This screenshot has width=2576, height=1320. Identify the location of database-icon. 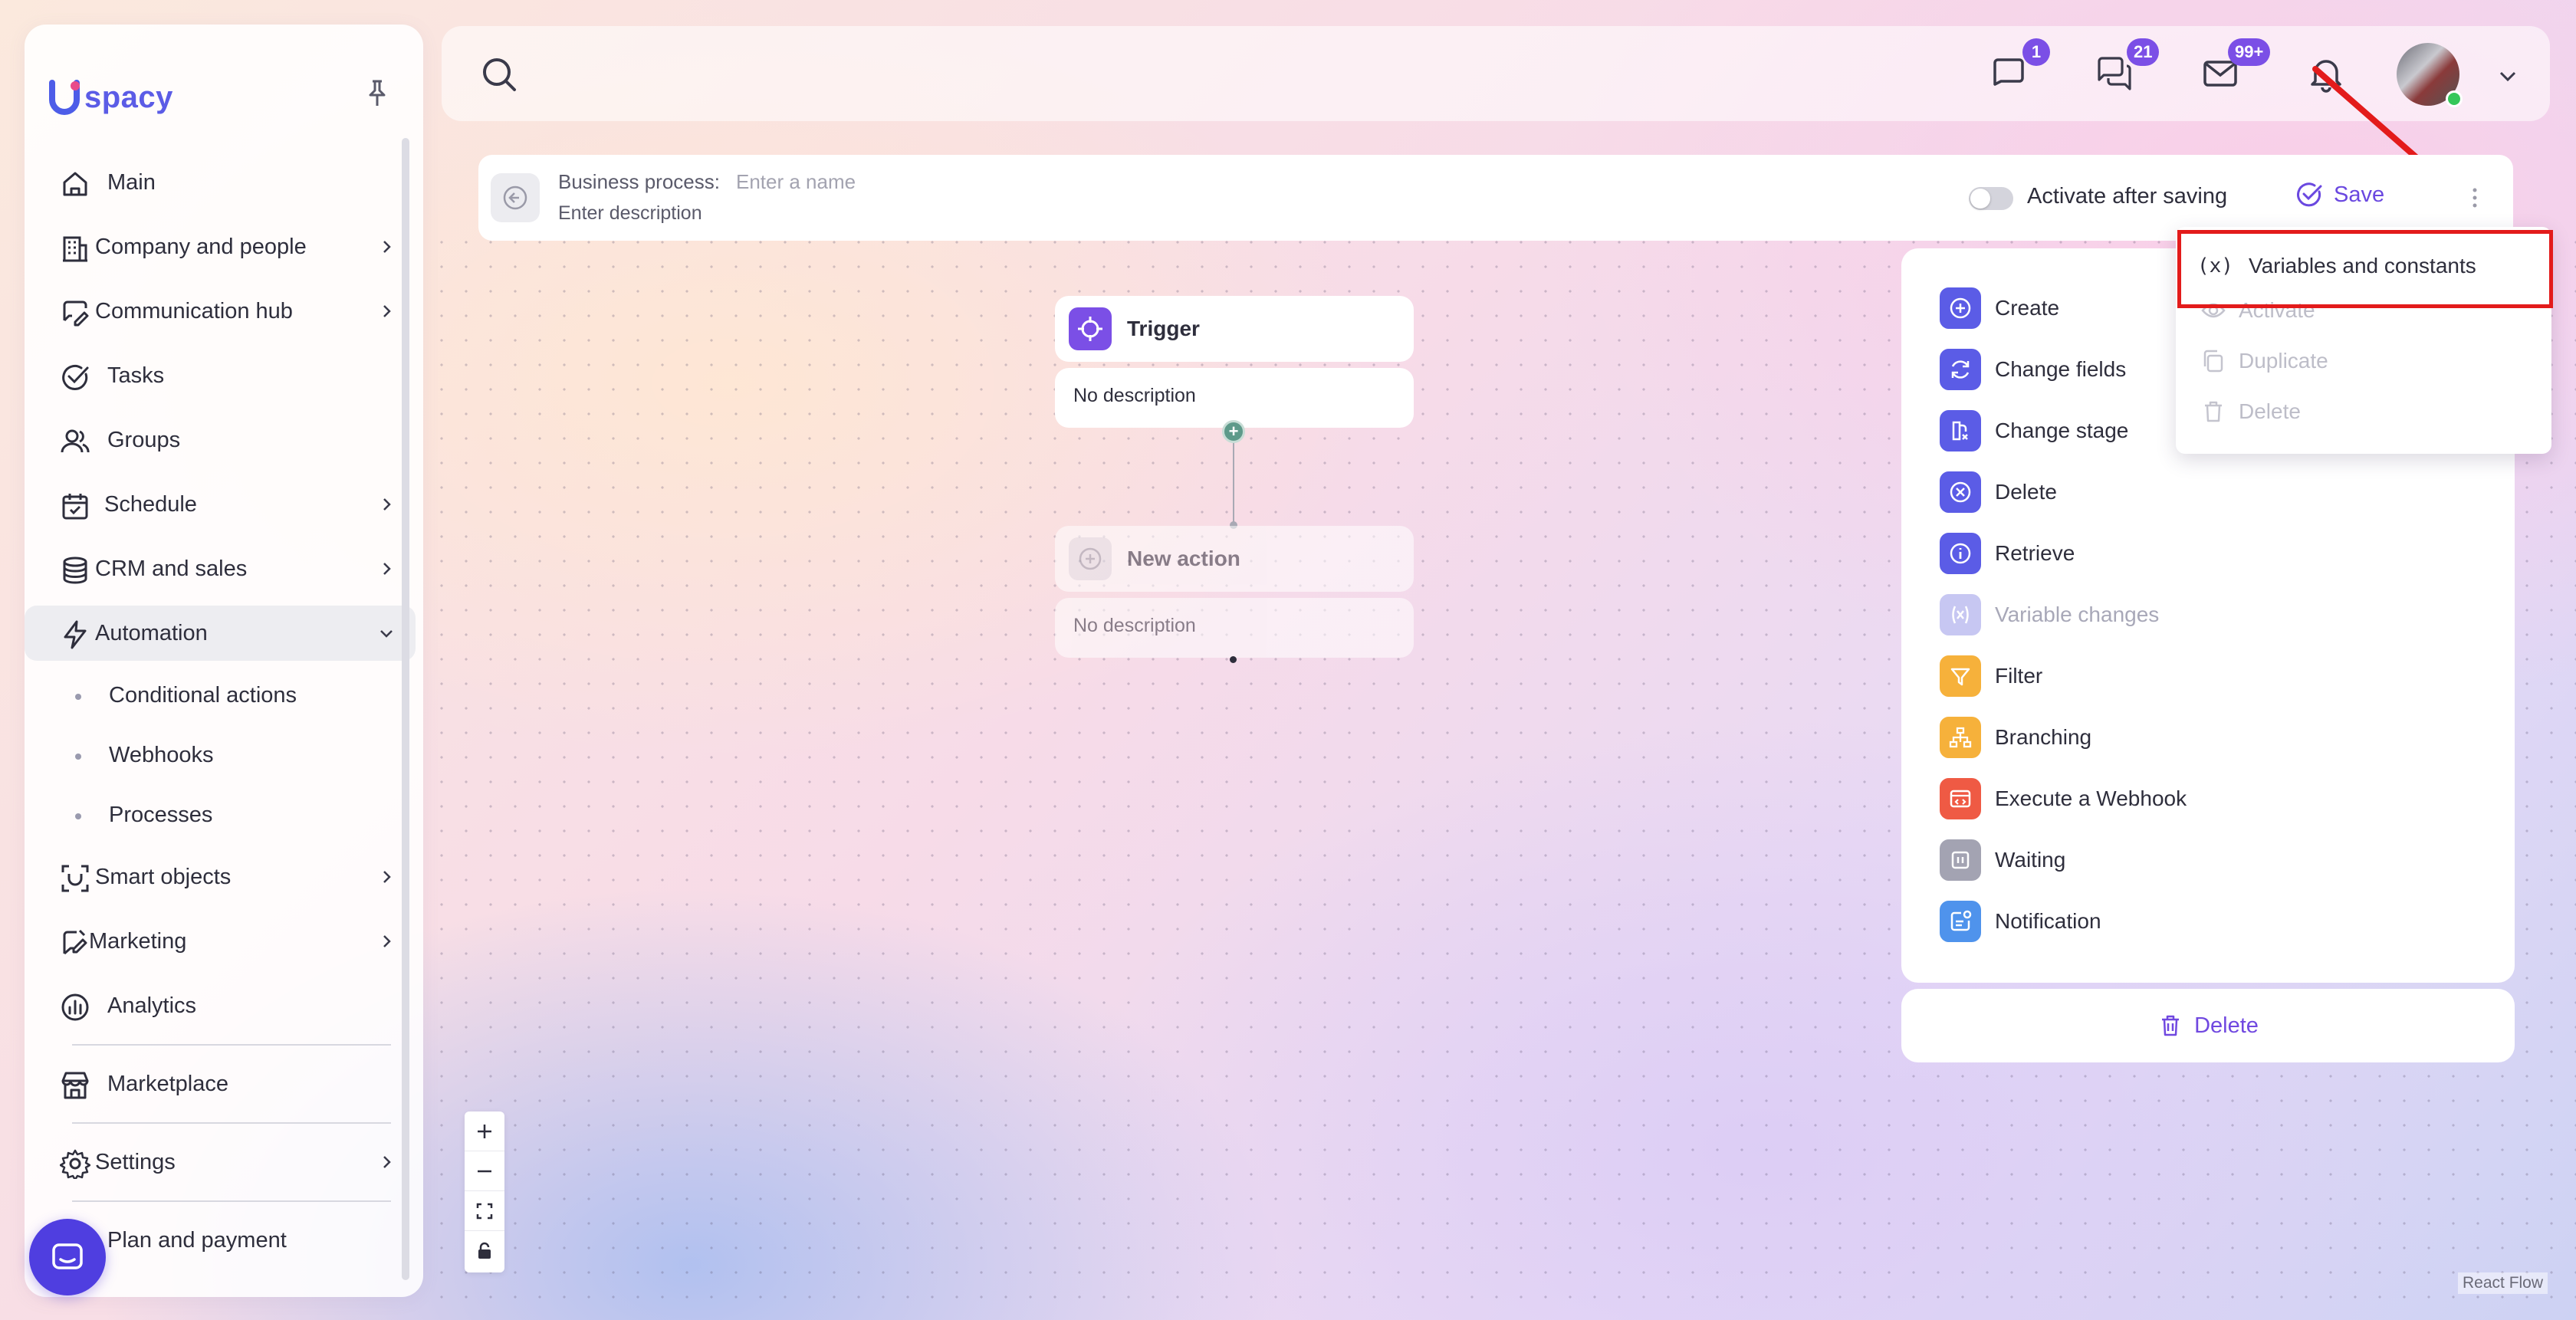
(75, 570).